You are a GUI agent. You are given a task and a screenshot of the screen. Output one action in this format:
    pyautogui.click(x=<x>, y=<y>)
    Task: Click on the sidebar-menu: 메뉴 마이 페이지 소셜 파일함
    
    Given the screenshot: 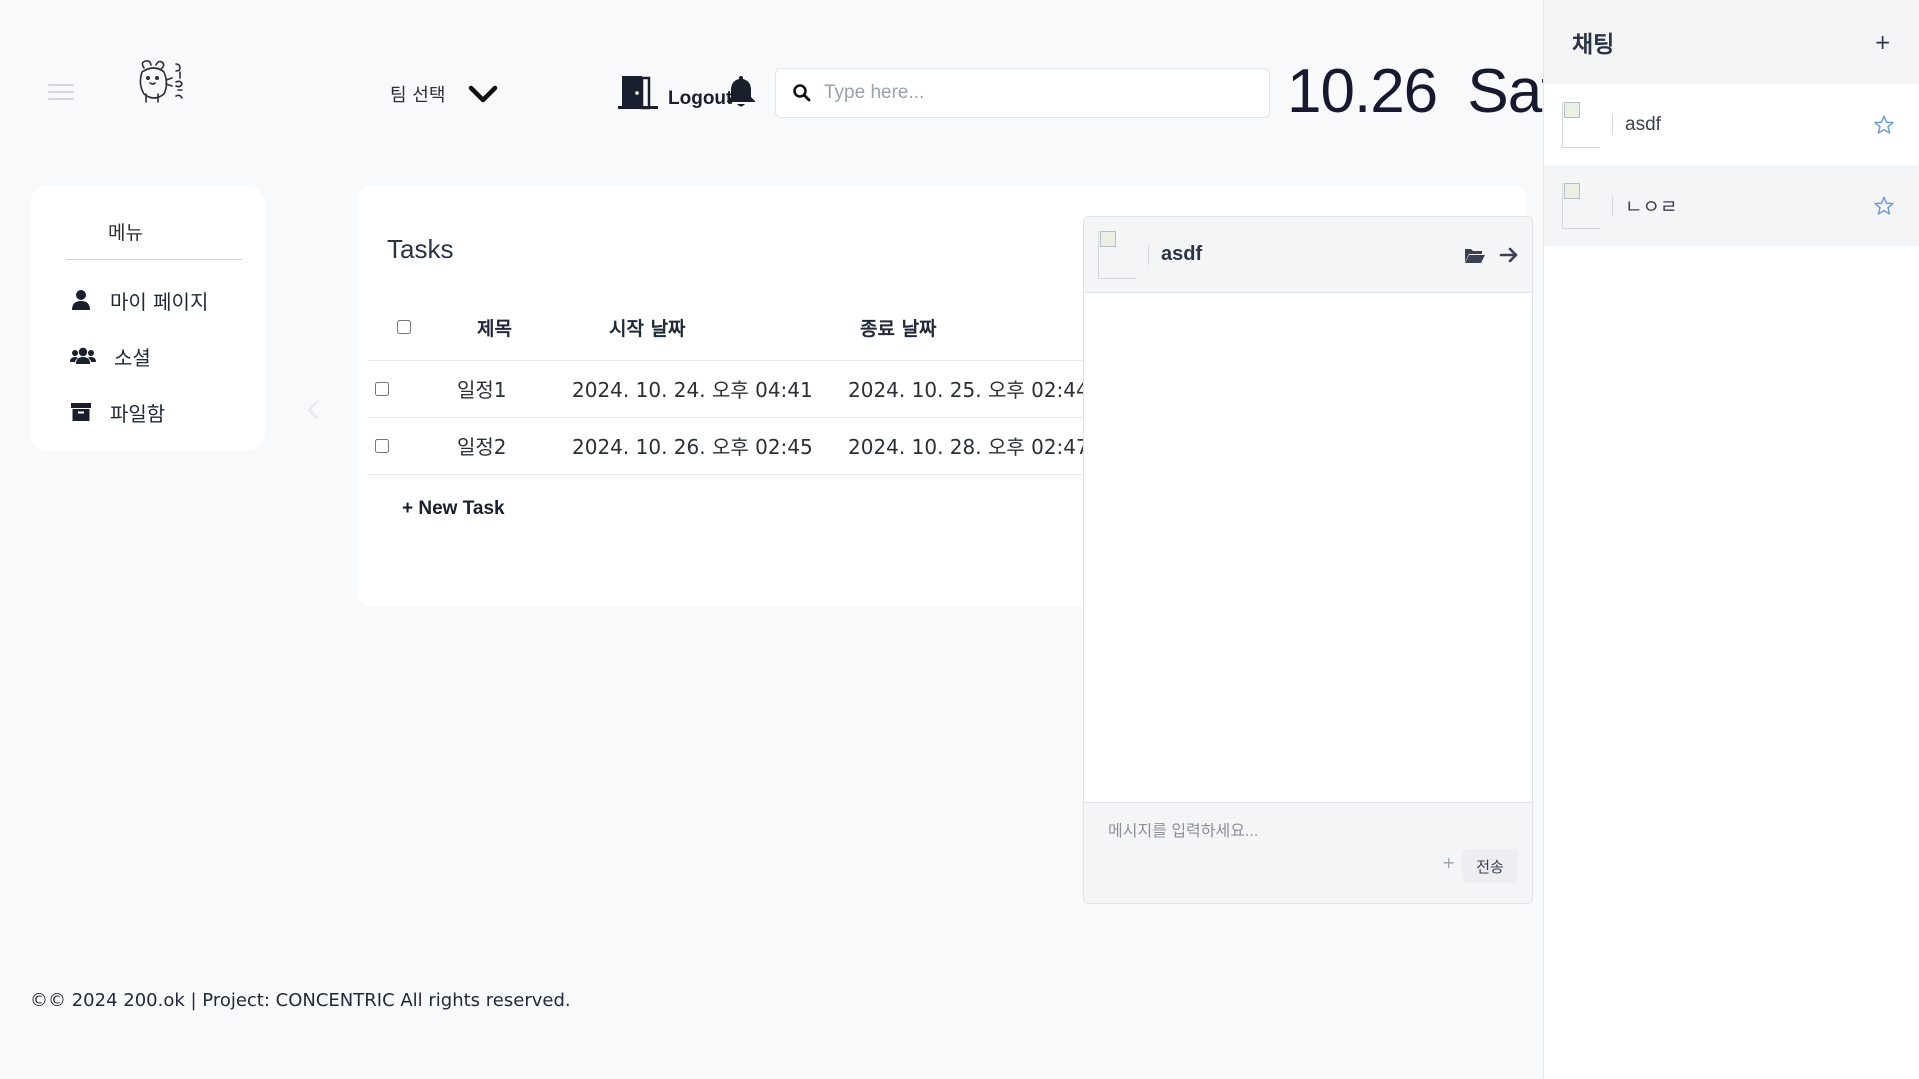 What is the action you would take?
    pyautogui.click(x=147, y=318)
    